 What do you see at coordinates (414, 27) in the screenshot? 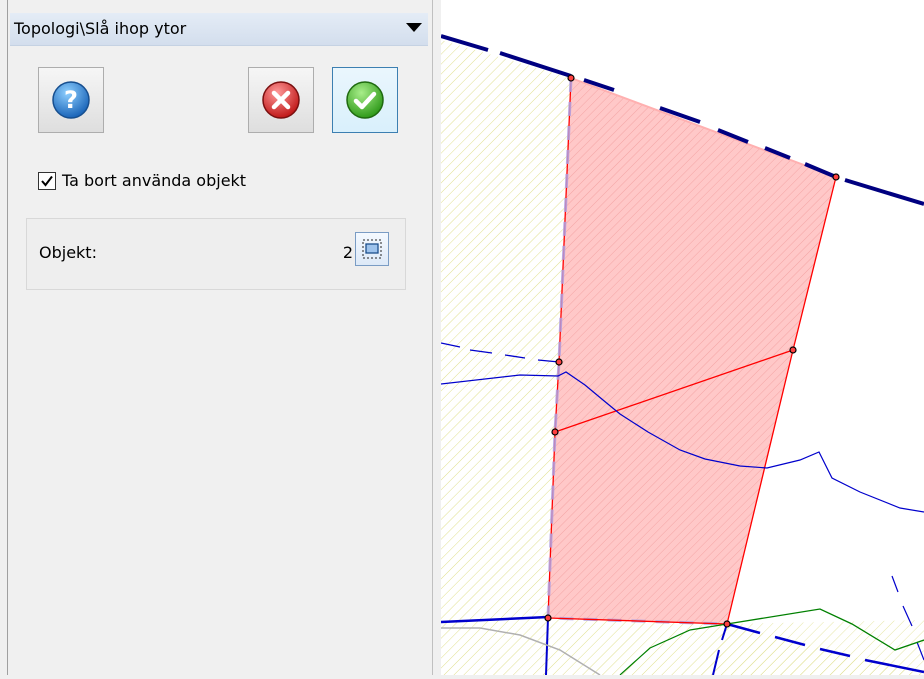
I see `triangle-down-icon` at bounding box center [414, 27].